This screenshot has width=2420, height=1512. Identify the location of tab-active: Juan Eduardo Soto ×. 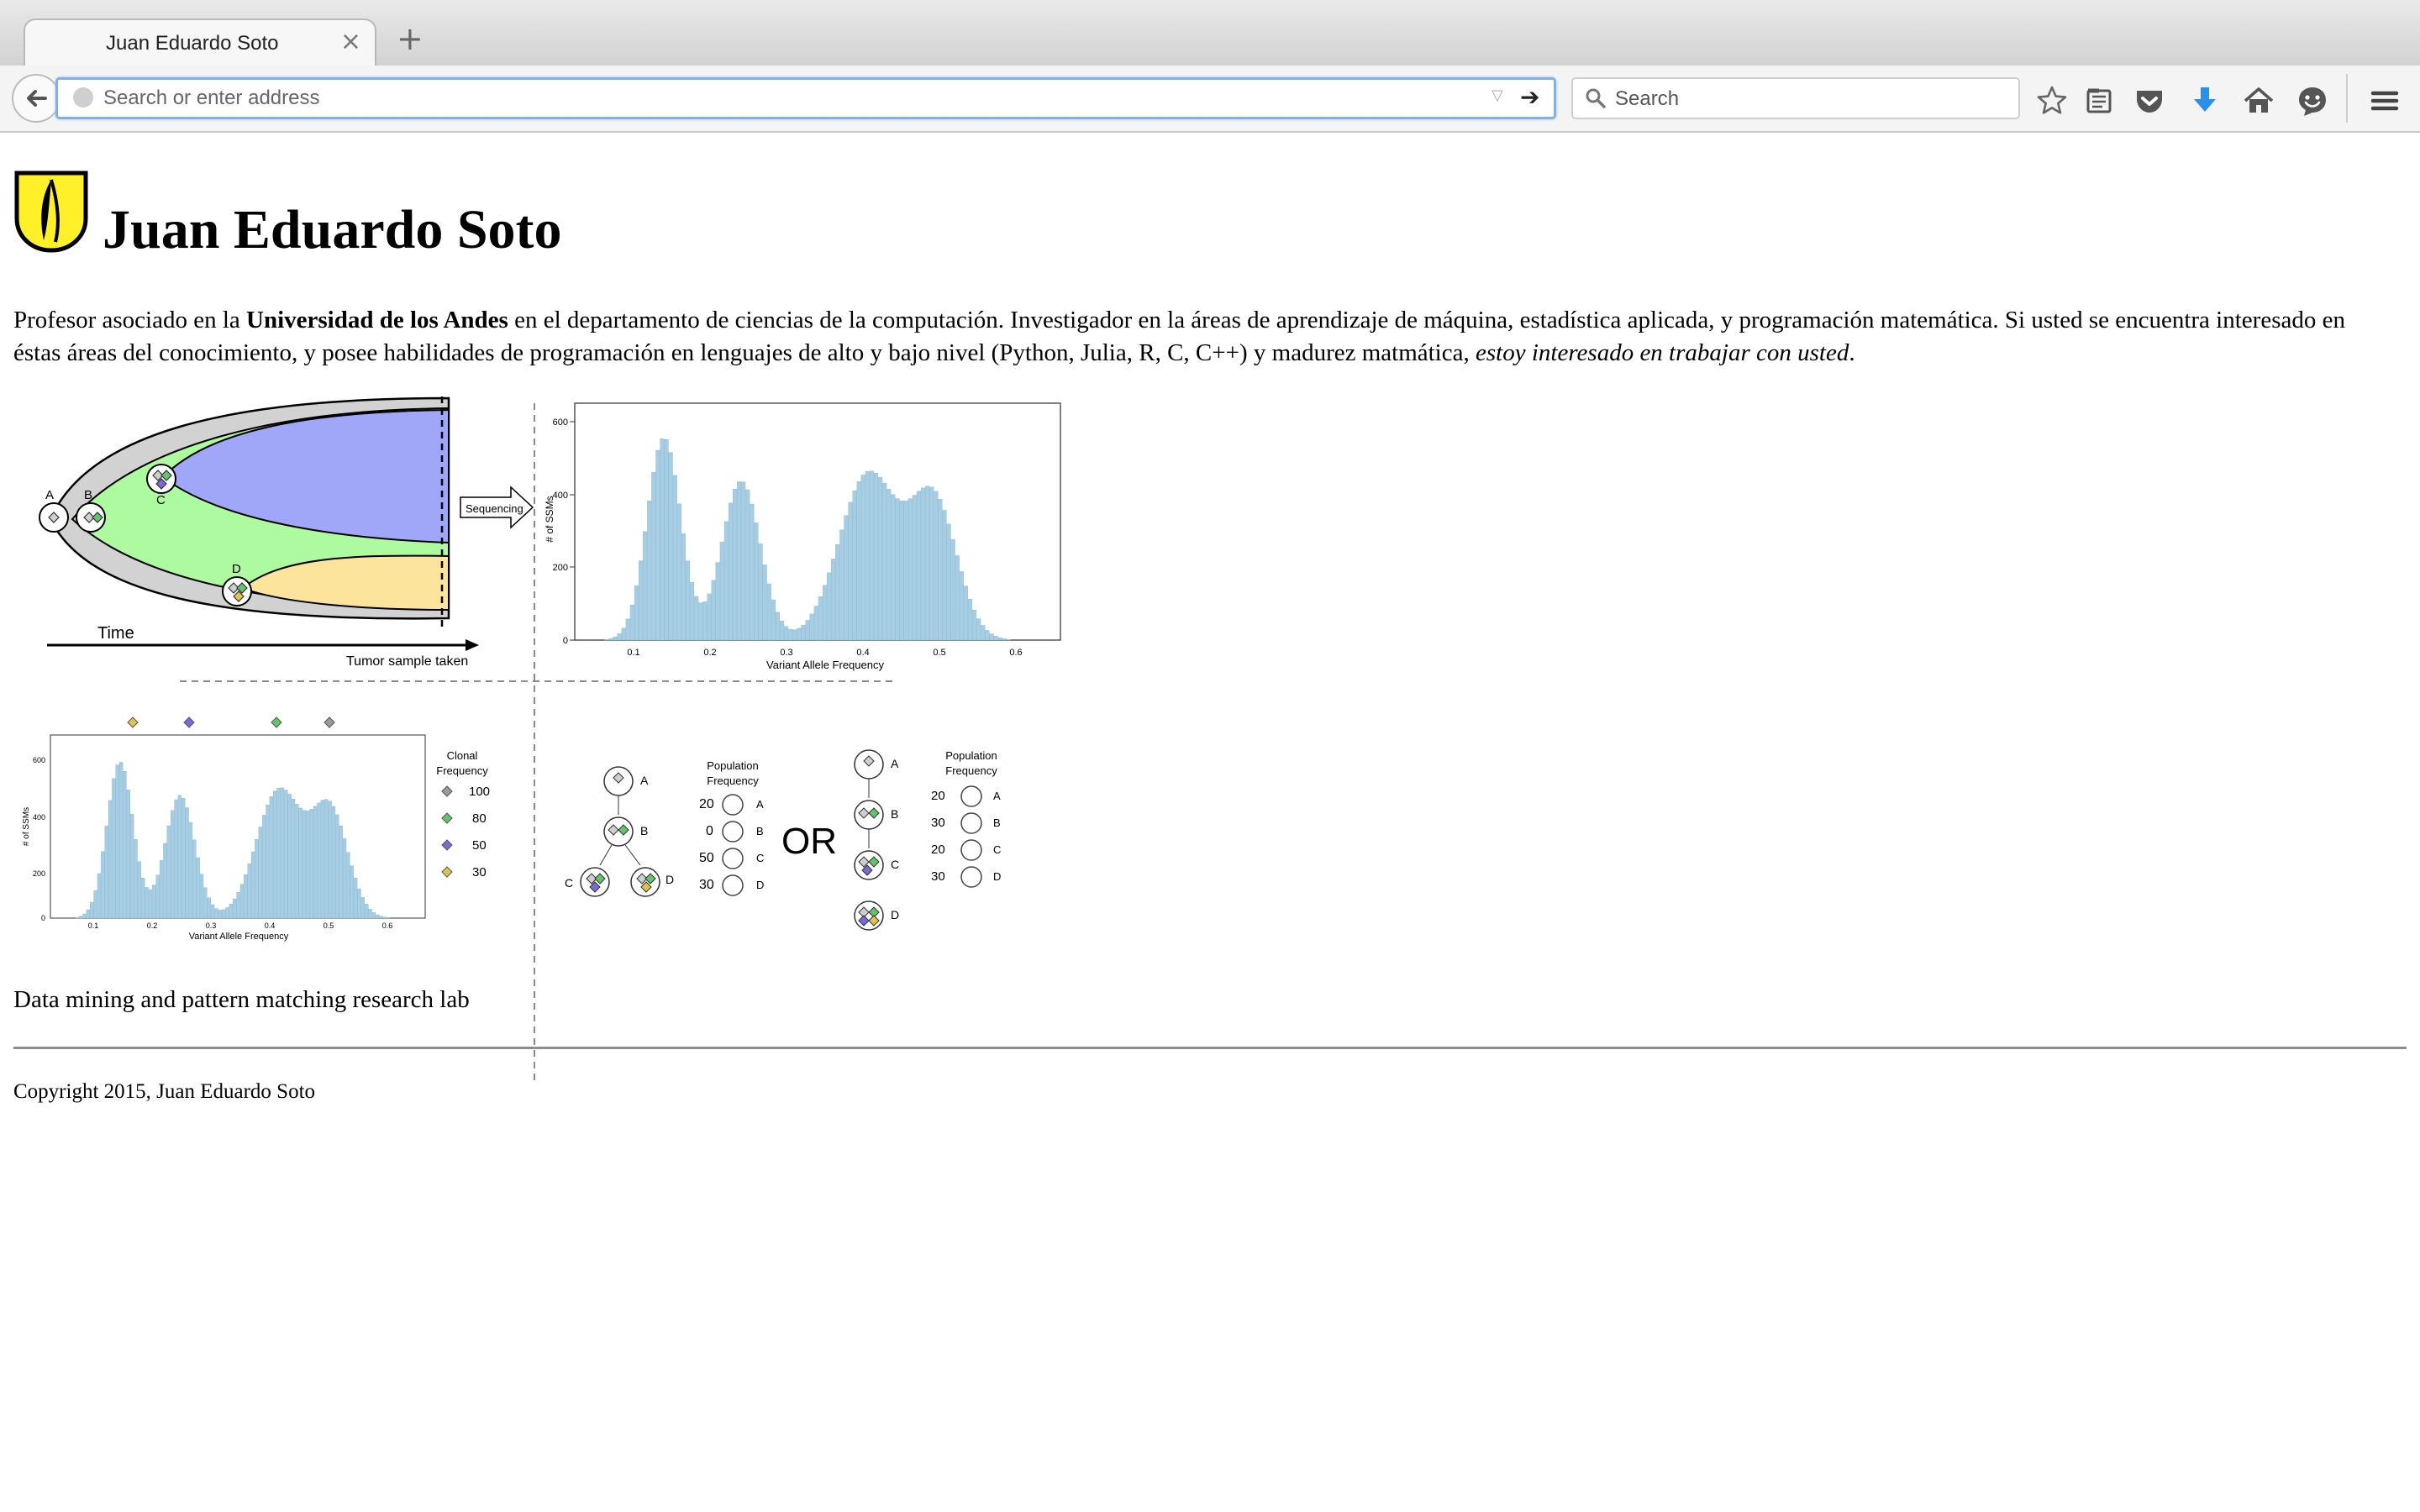
(200, 42).